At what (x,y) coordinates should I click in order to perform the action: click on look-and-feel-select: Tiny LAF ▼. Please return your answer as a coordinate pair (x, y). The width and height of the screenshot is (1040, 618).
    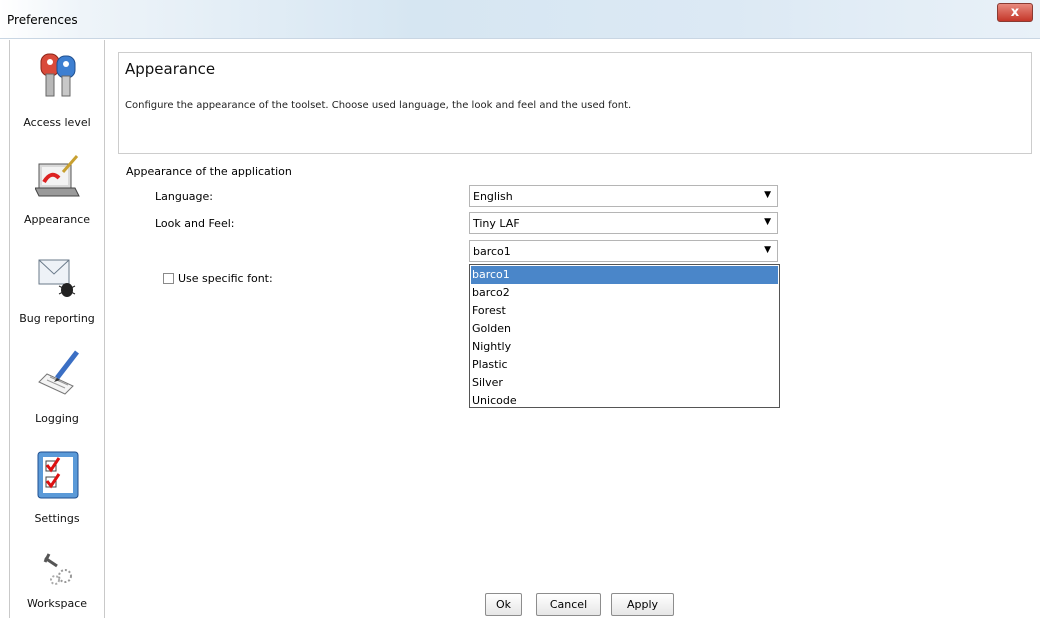
    Looking at the image, I should click on (623, 223).